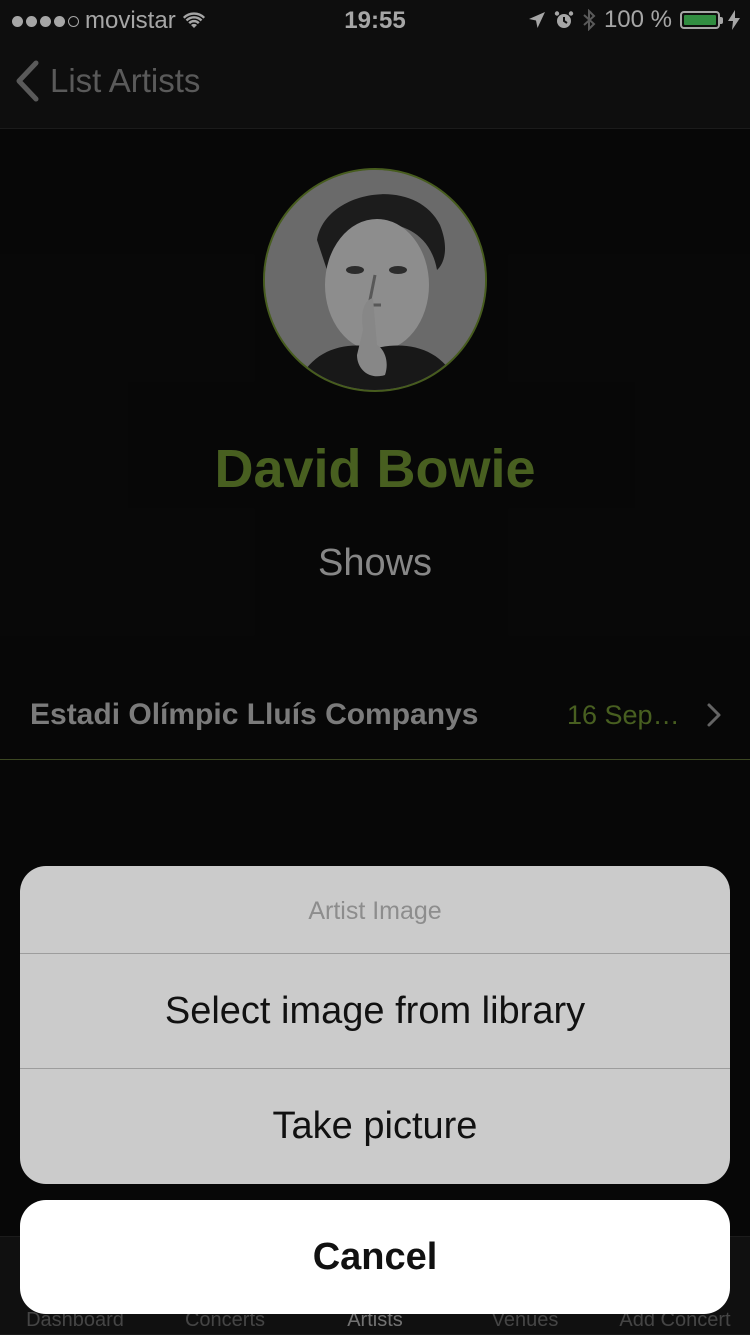  What do you see at coordinates (375, 1257) in the screenshot?
I see `cancel-button: Cancel` at bounding box center [375, 1257].